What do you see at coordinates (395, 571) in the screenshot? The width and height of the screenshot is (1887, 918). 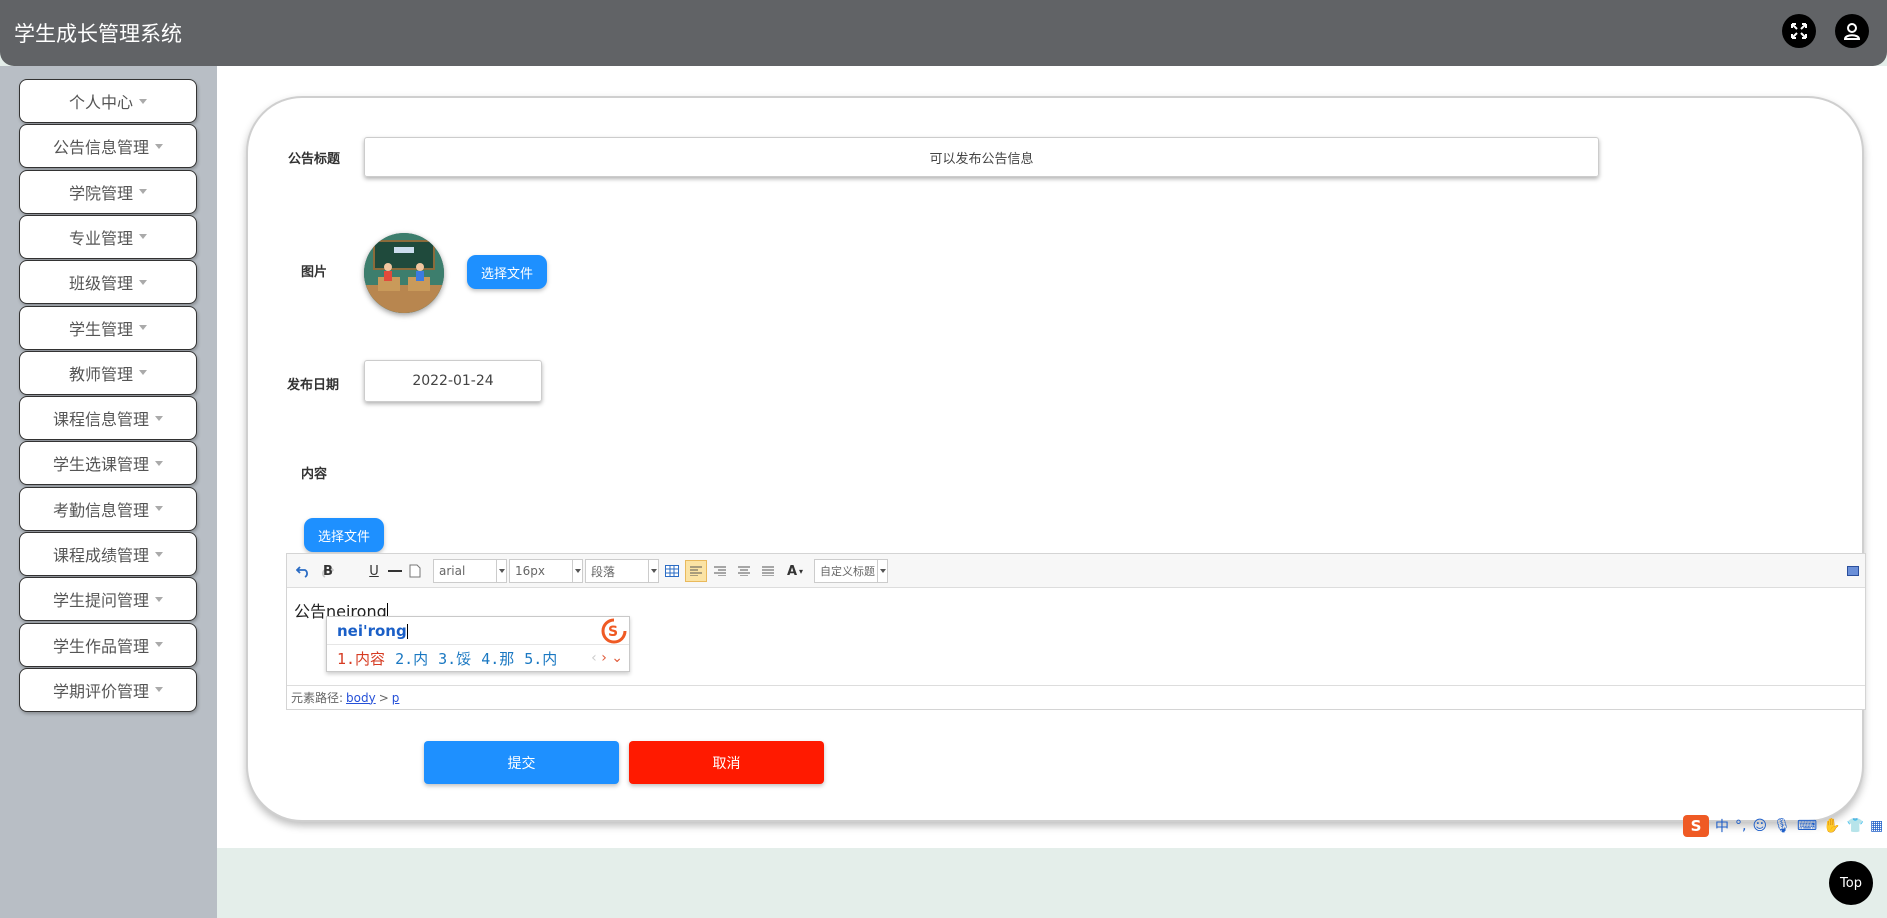 I see `horizontal-rule-icon` at bounding box center [395, 571].